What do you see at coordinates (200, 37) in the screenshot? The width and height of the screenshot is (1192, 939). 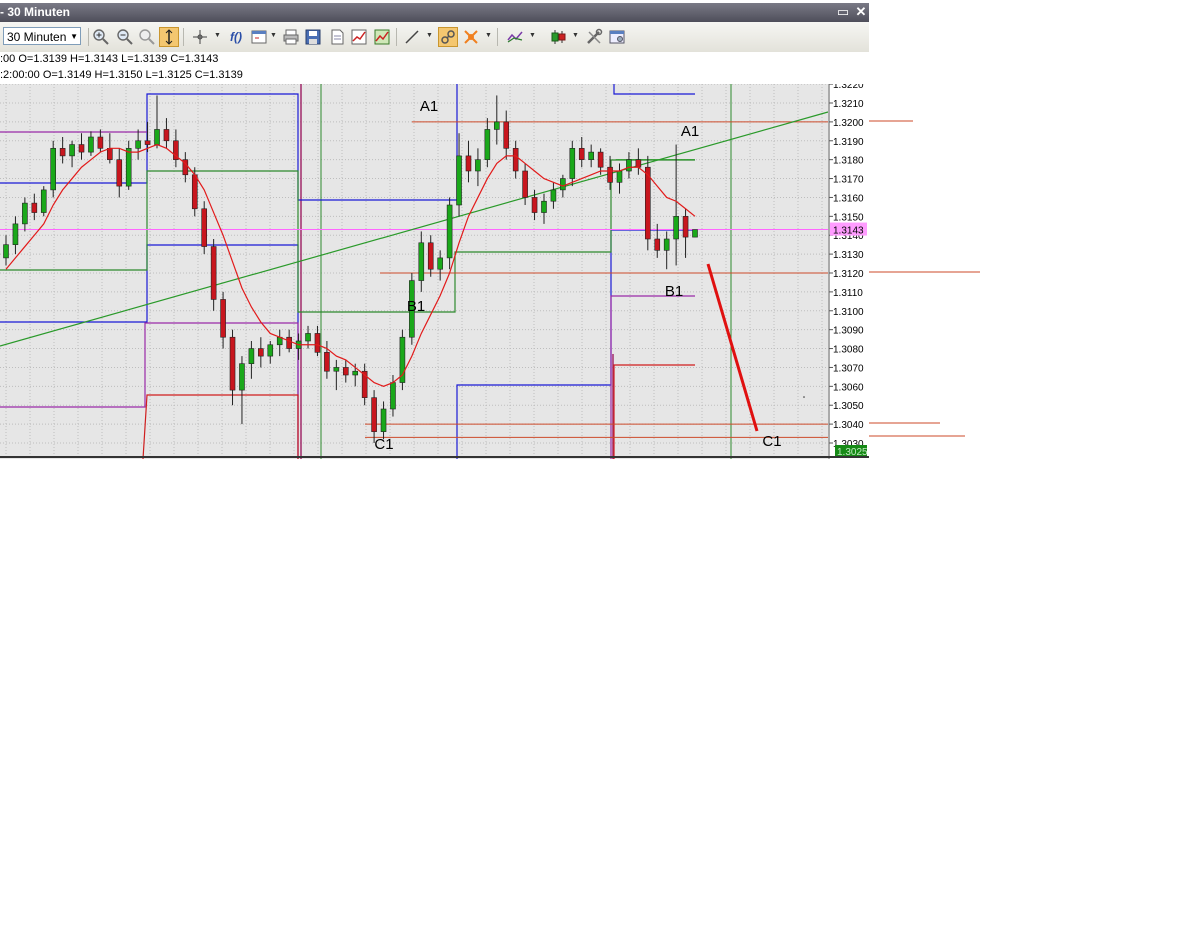 I see `crosshair-icon` at bounding box center [200, 37].